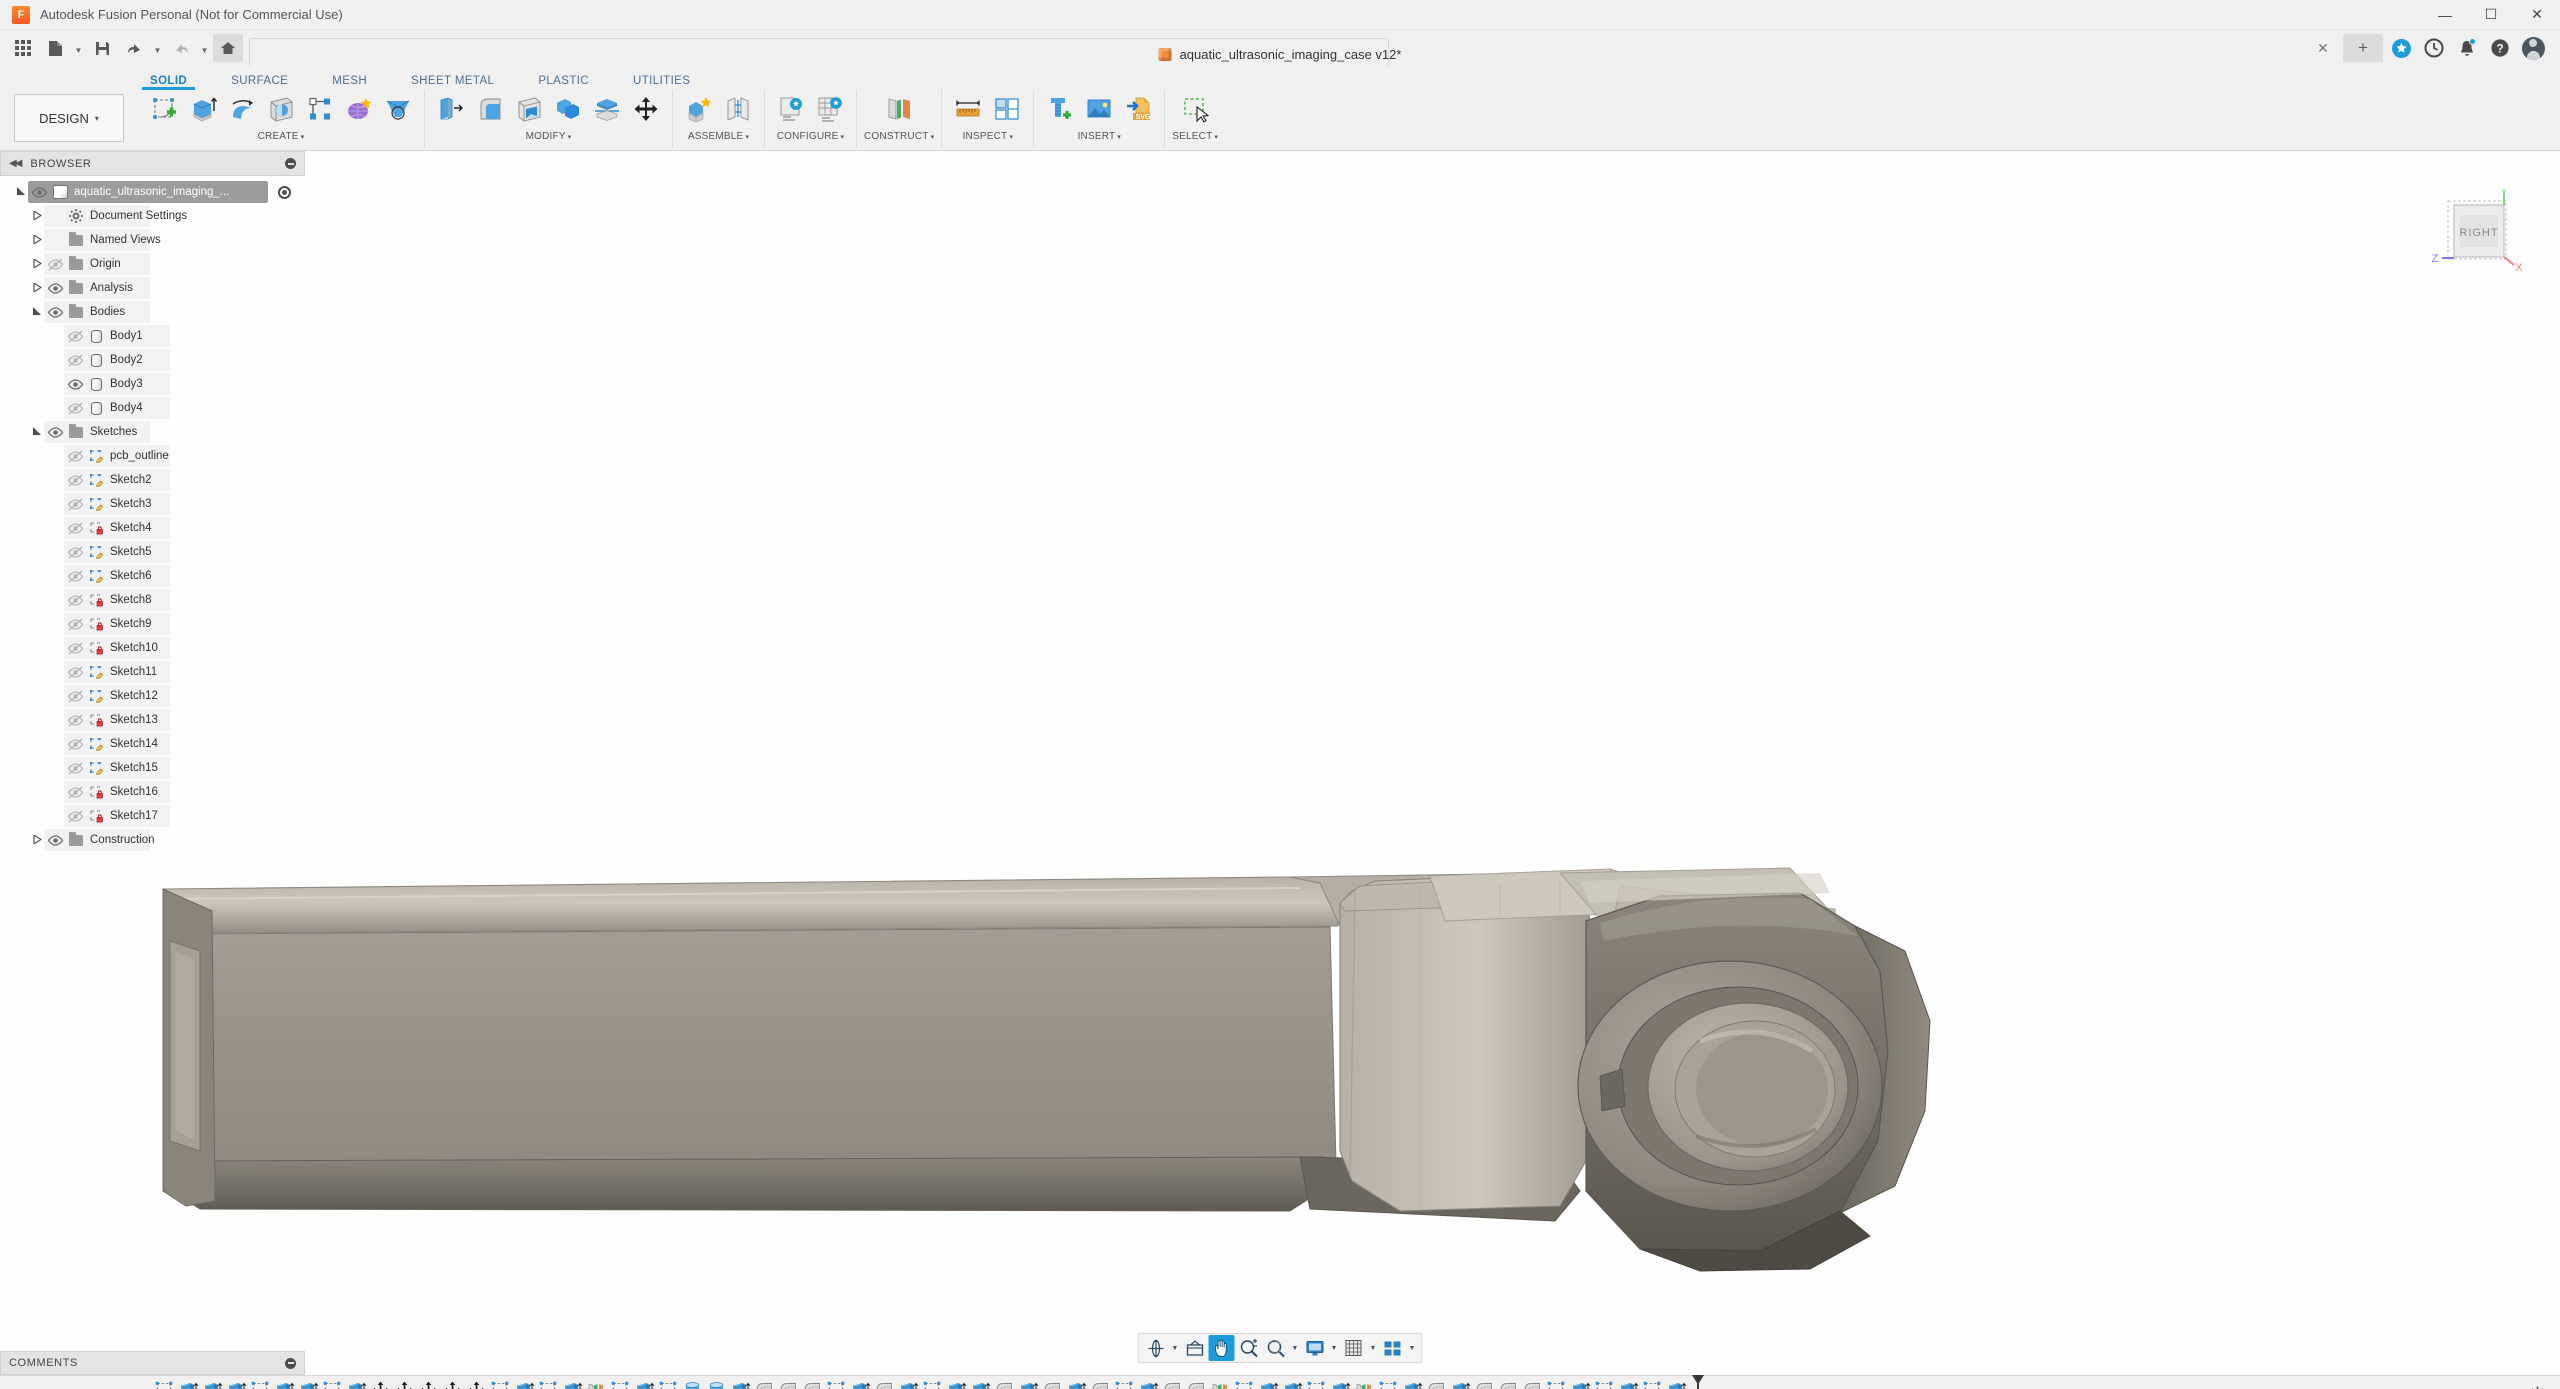 The height and width of the screenshot is (1389, 2560). I want to click on display-settings-icon, so click(1315, 1348).